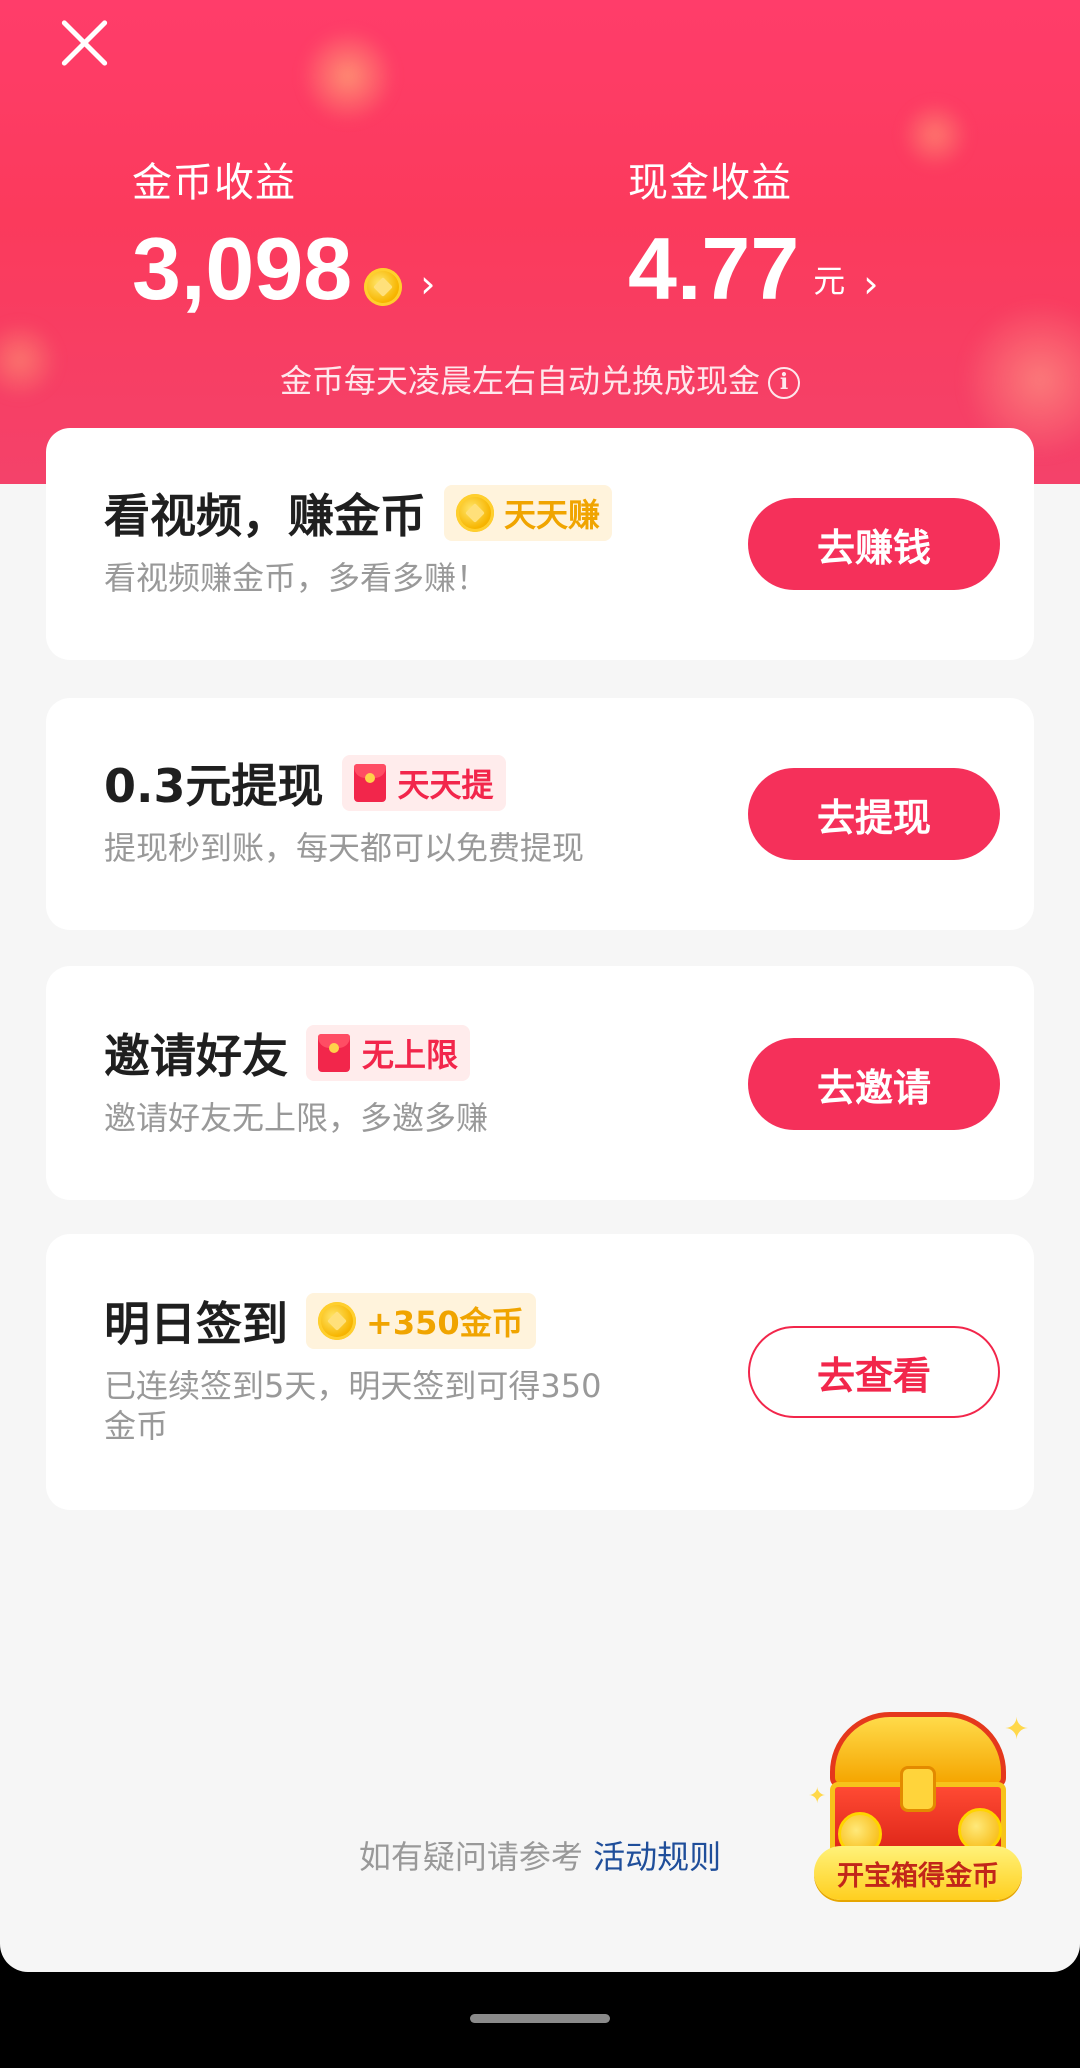 The image size is (1080, 2068). Describe the element at coordinates (196, 1324) in the screenshot. I see `task-title: 明日签到` at that location.